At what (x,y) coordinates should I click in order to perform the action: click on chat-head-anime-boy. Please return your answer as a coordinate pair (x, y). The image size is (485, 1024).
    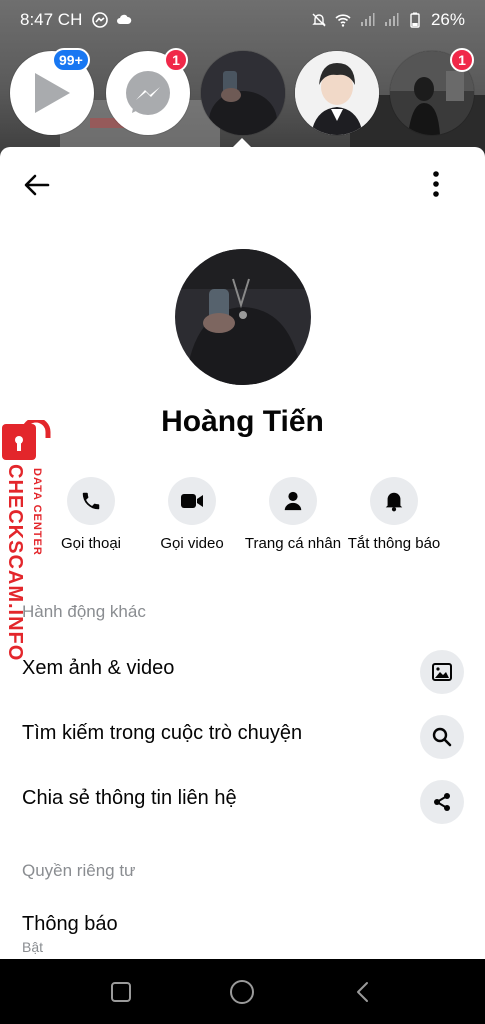
    Looking at the image, I should click on (337, 93).